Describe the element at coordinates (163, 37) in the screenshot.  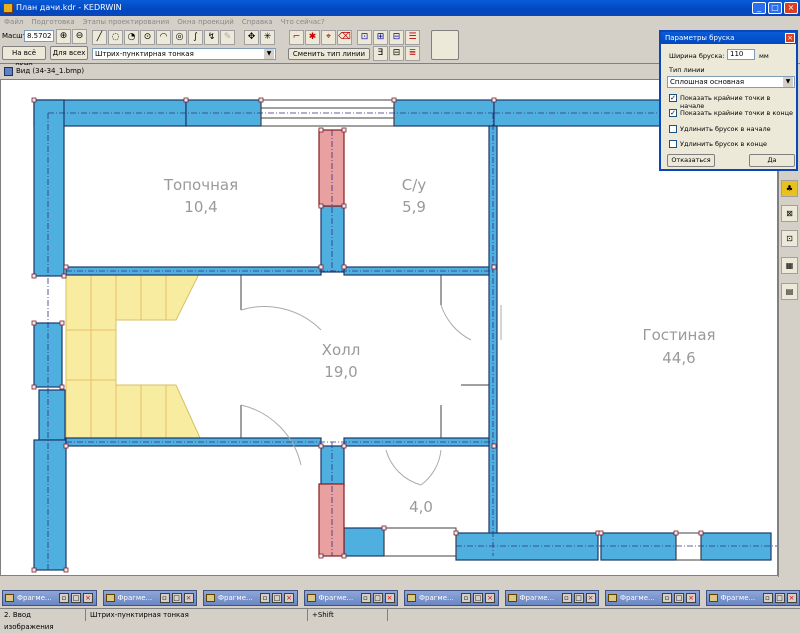
I see `arc-3pt-icon: ◠` at that location.